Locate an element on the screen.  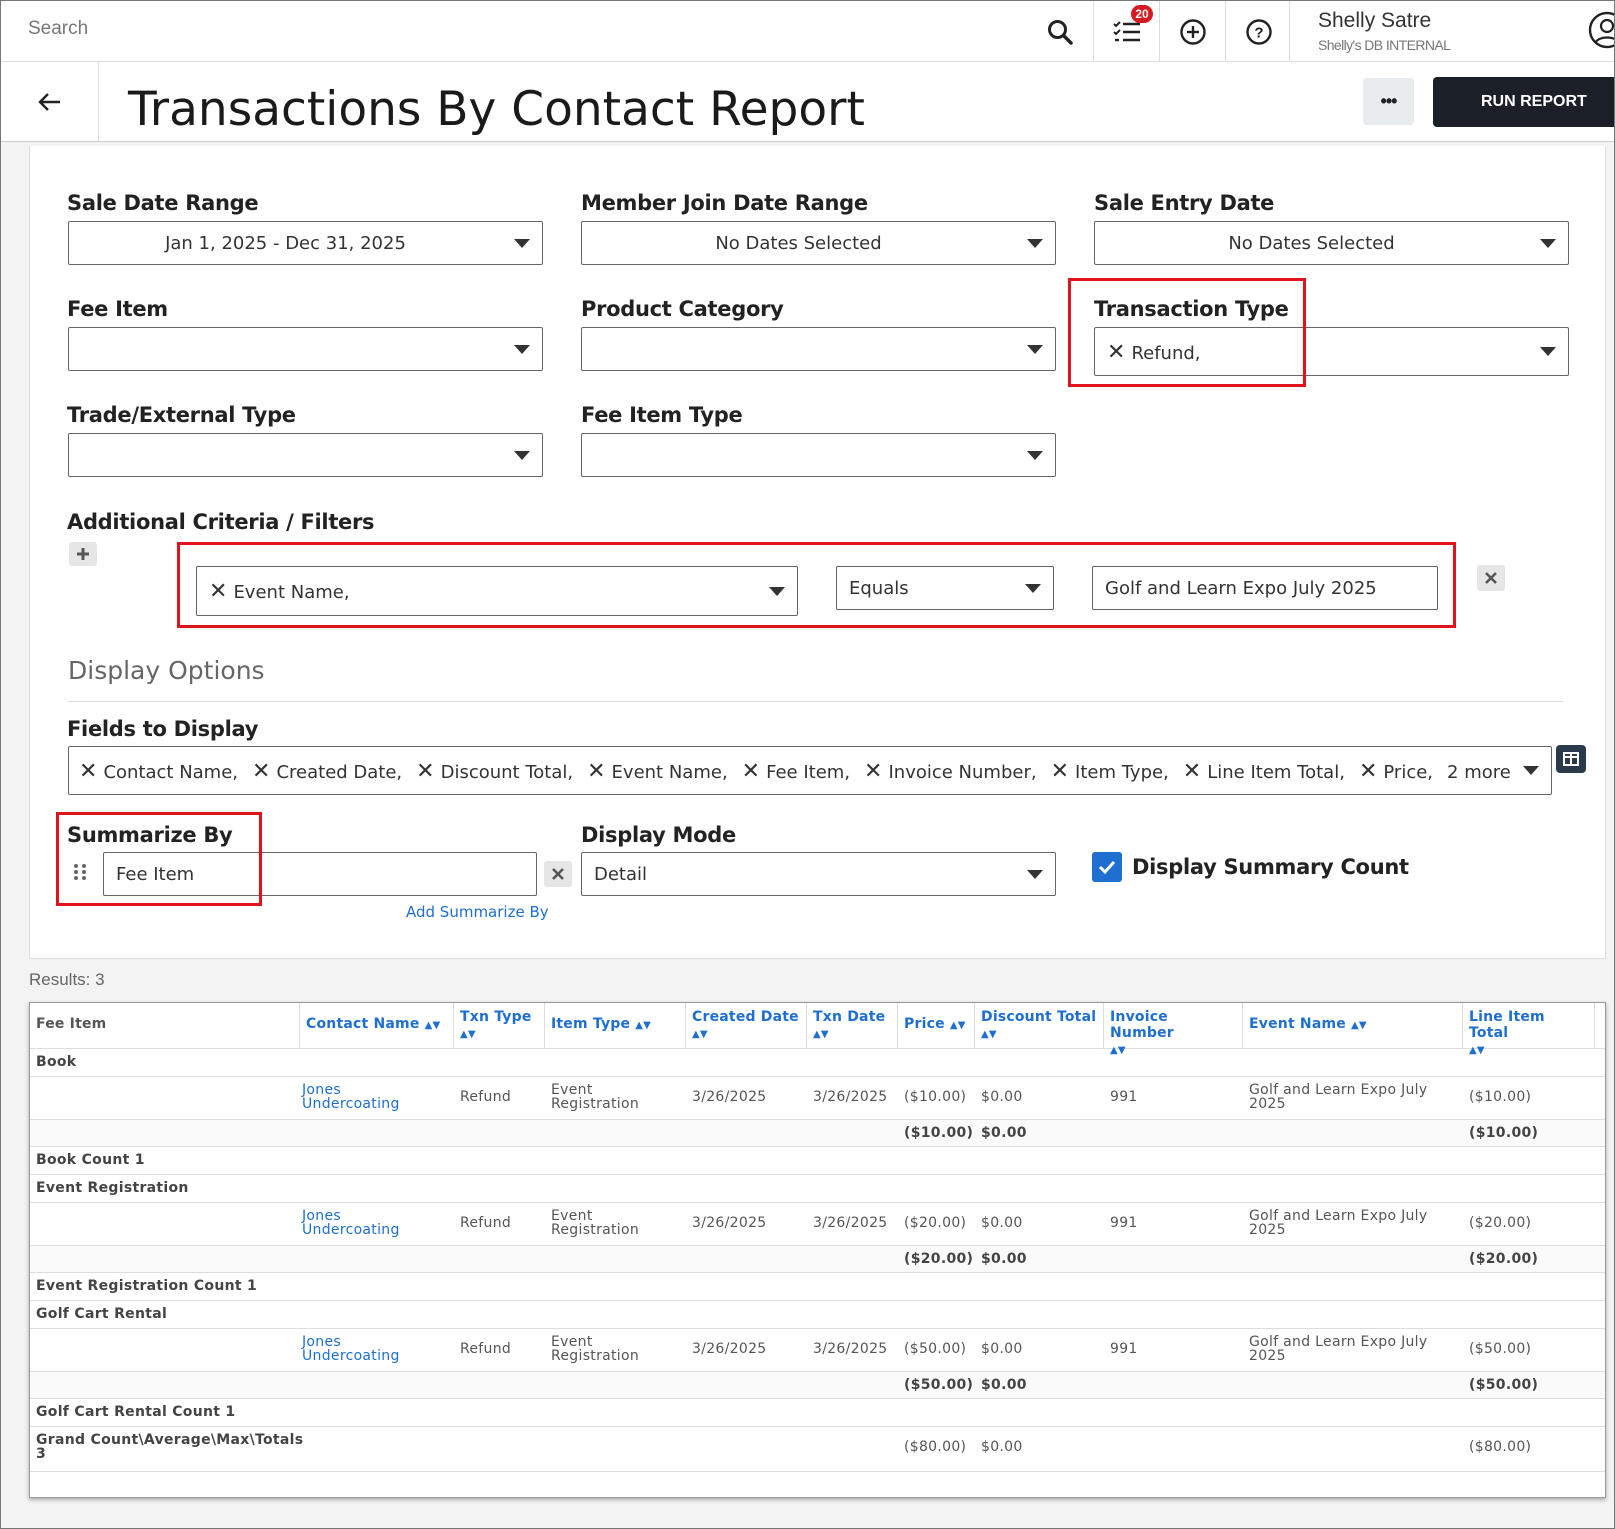
field-chip: ✕ Created Date, is located at coordinates (327, 771).